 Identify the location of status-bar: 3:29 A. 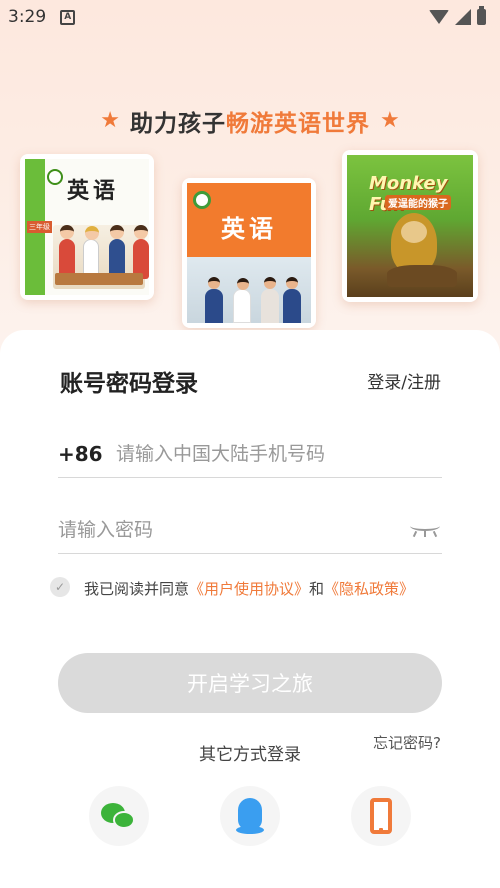
(250, 17).